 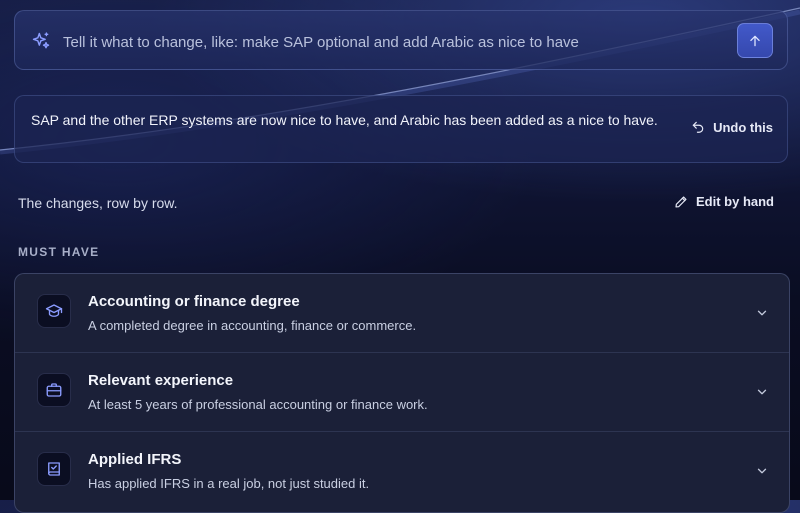 I want to click on requirement-title: Relevant experience, so click(x=161, y=380).